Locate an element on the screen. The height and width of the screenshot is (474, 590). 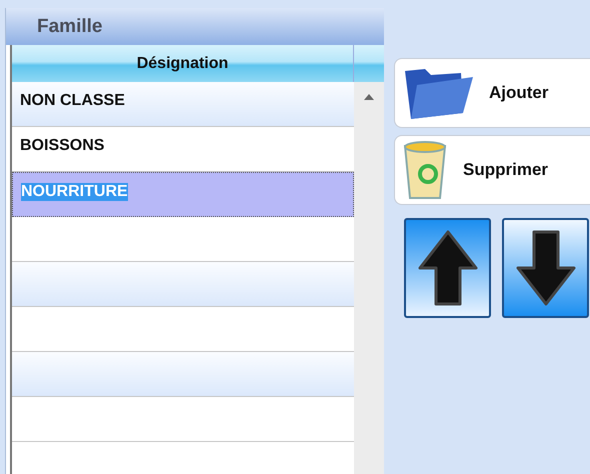
delete-button: Supprimer is located at coordinates (492, 170).